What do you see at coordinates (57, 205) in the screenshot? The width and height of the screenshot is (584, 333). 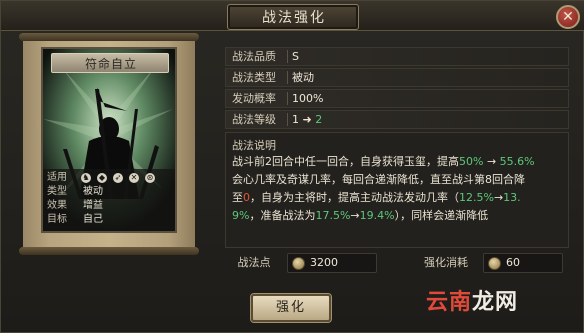 I see `card-stat-key: 效果` at bounding box center [57, 205].